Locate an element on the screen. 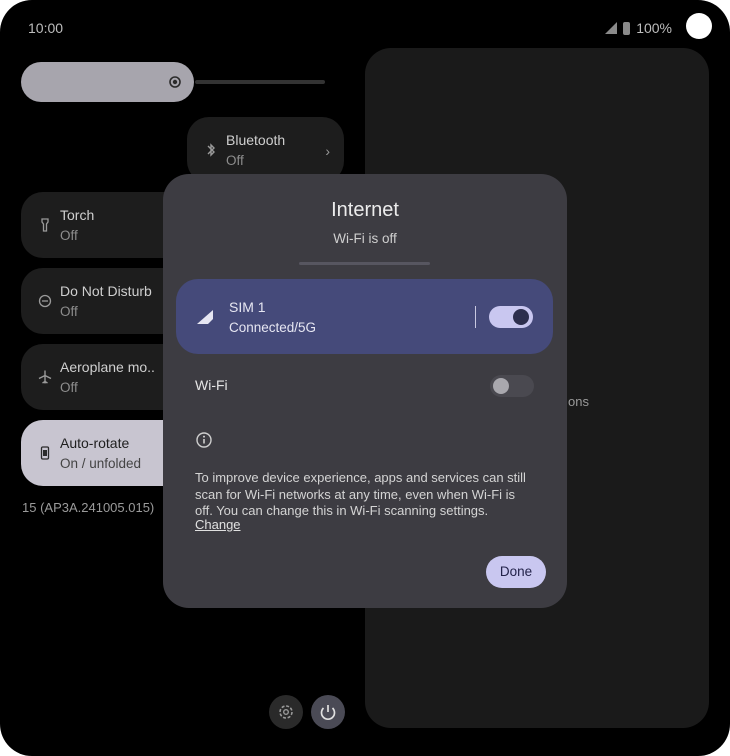 This screenshot has width=730, height=756. sim-status: Connected/5G is located at coordinates (273, 327).